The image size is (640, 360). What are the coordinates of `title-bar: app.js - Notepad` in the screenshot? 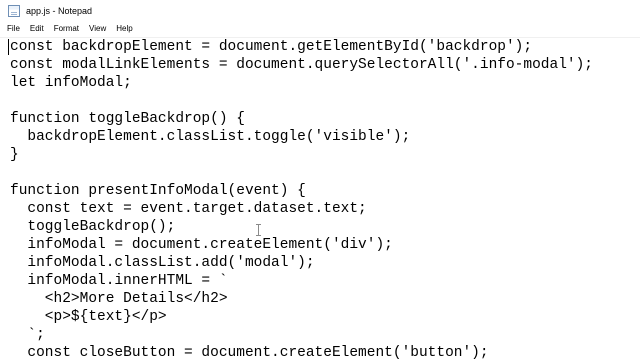 It's located at (320, 10).